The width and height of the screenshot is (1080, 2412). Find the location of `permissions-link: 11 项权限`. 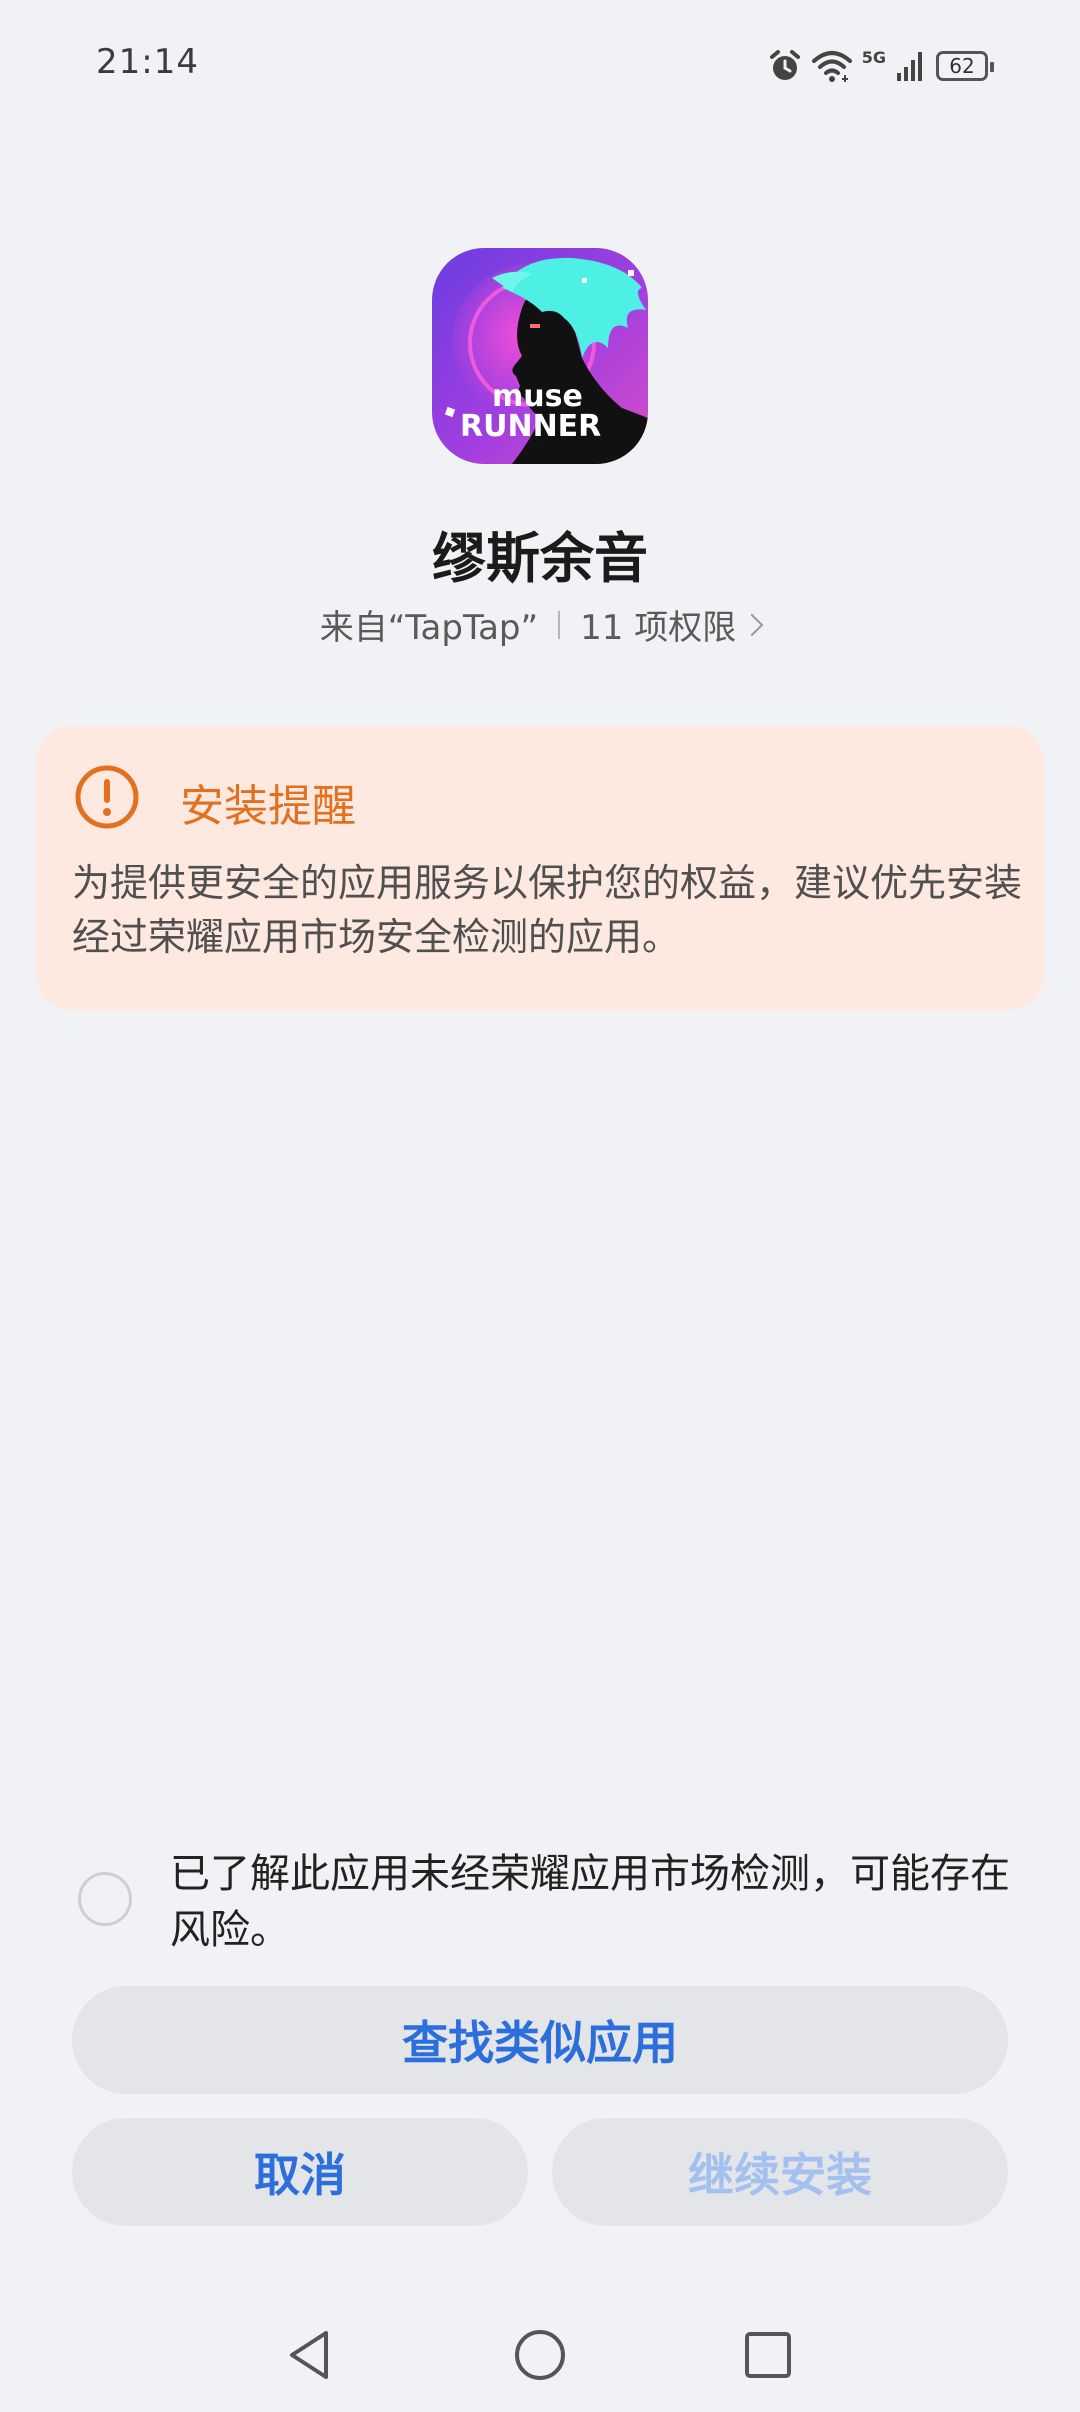

permissions-link: 11 项权限 is located at coordinates (672, 624).